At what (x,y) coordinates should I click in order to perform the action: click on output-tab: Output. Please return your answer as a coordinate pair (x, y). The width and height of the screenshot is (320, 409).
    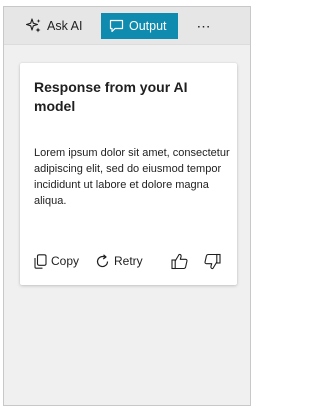
    Looking at the image, I should click on (139, 26).